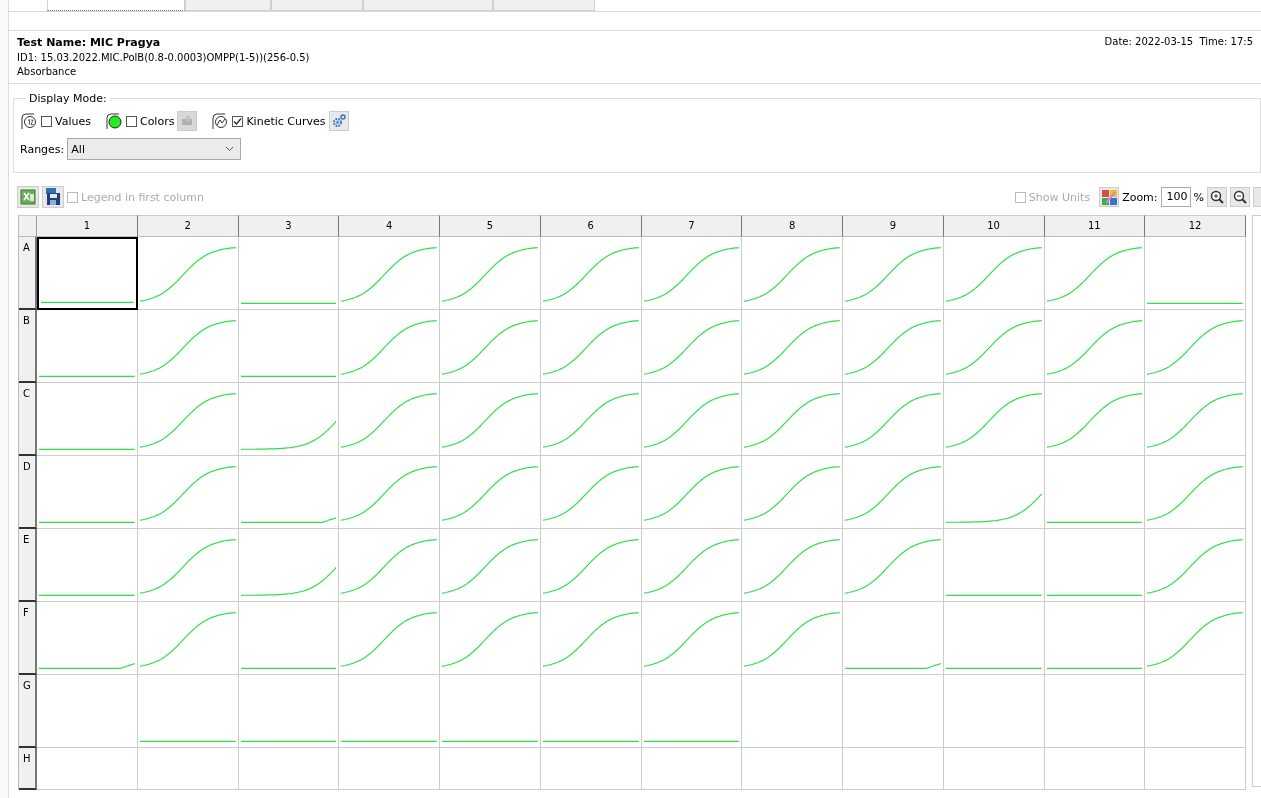  Describe the element at coordinates (994, 226) in the screenshot. I see `column-header: 10` at that location.